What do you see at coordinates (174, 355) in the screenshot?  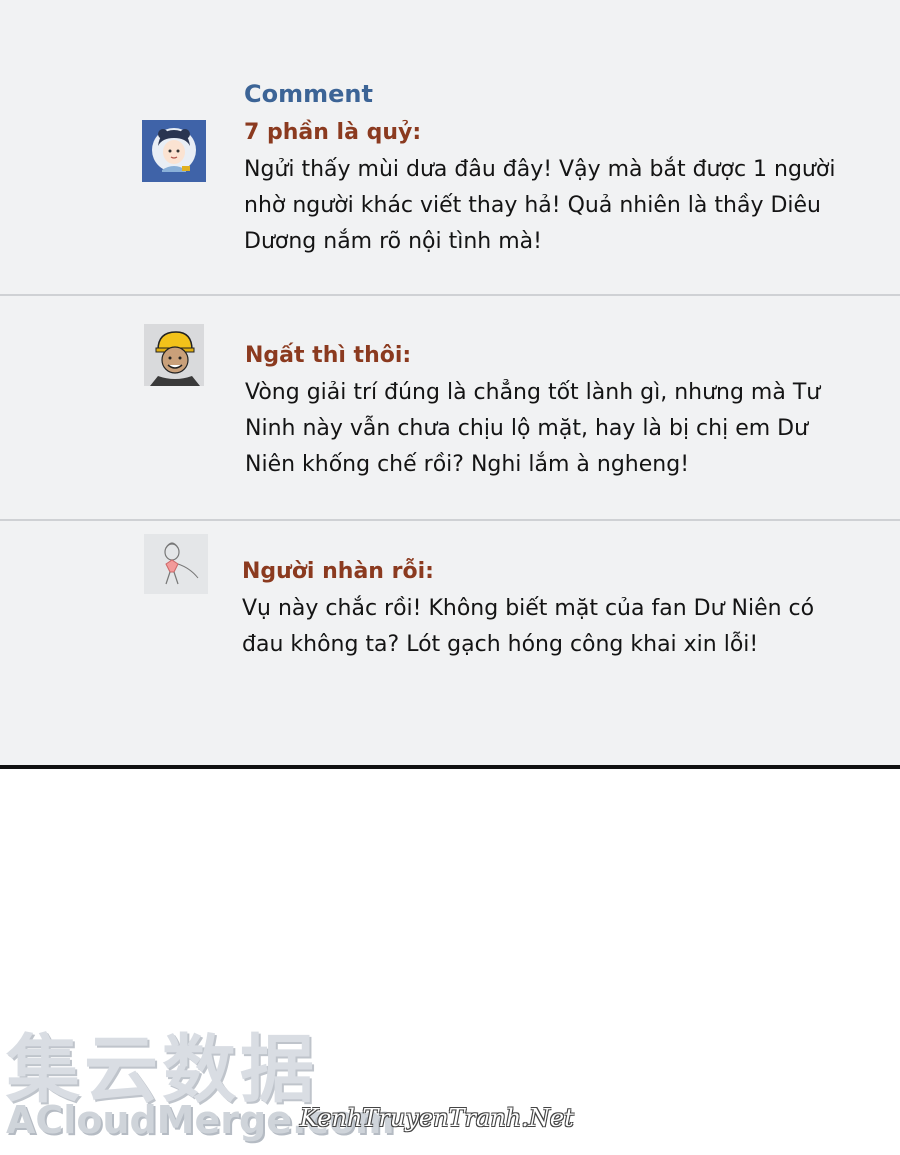 I see `helmet-man-avatar-icon` at bounding box center [174, 355].